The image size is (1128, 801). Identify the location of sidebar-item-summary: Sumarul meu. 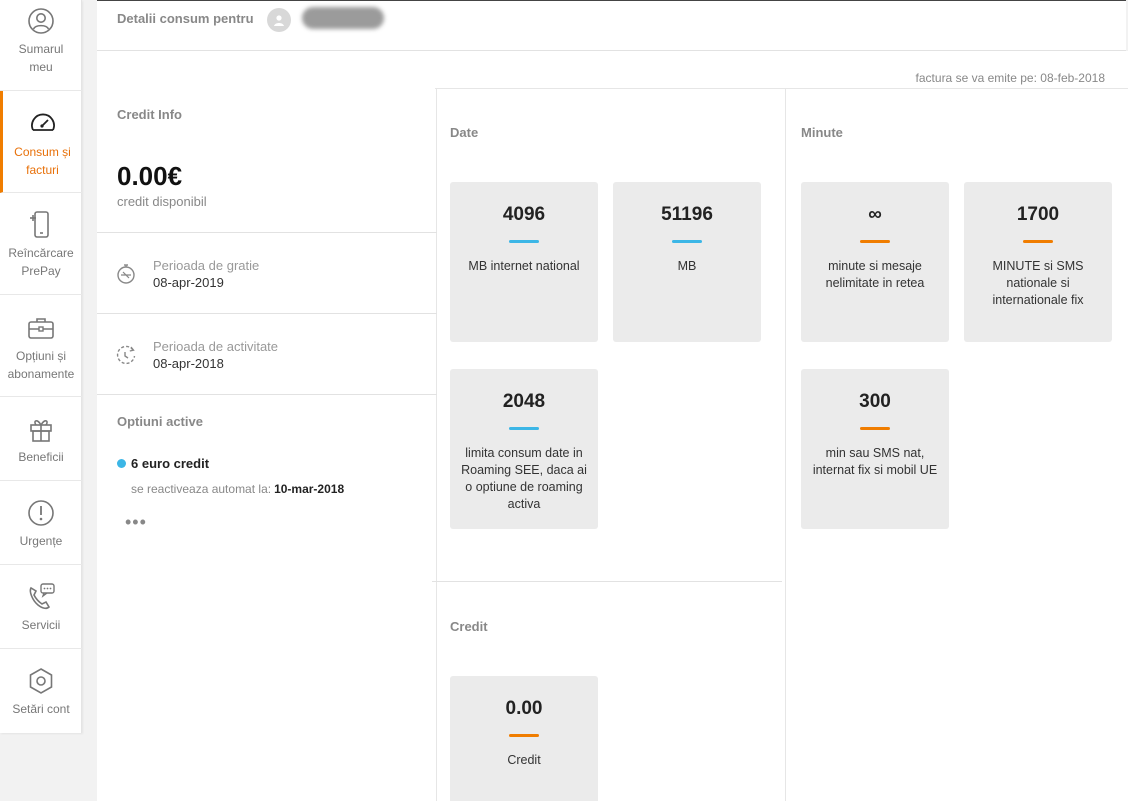
(41, 45).